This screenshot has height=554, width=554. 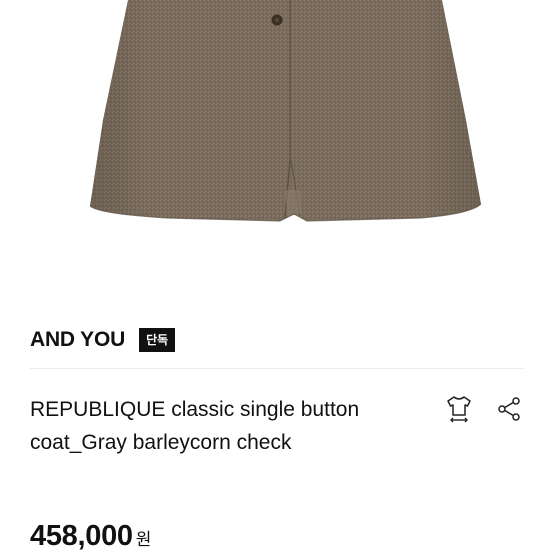 What do you see at coordinates (77, 340) in the screenshot?
I see `brand-name: AND YOU` at bounding box center [77, 340].